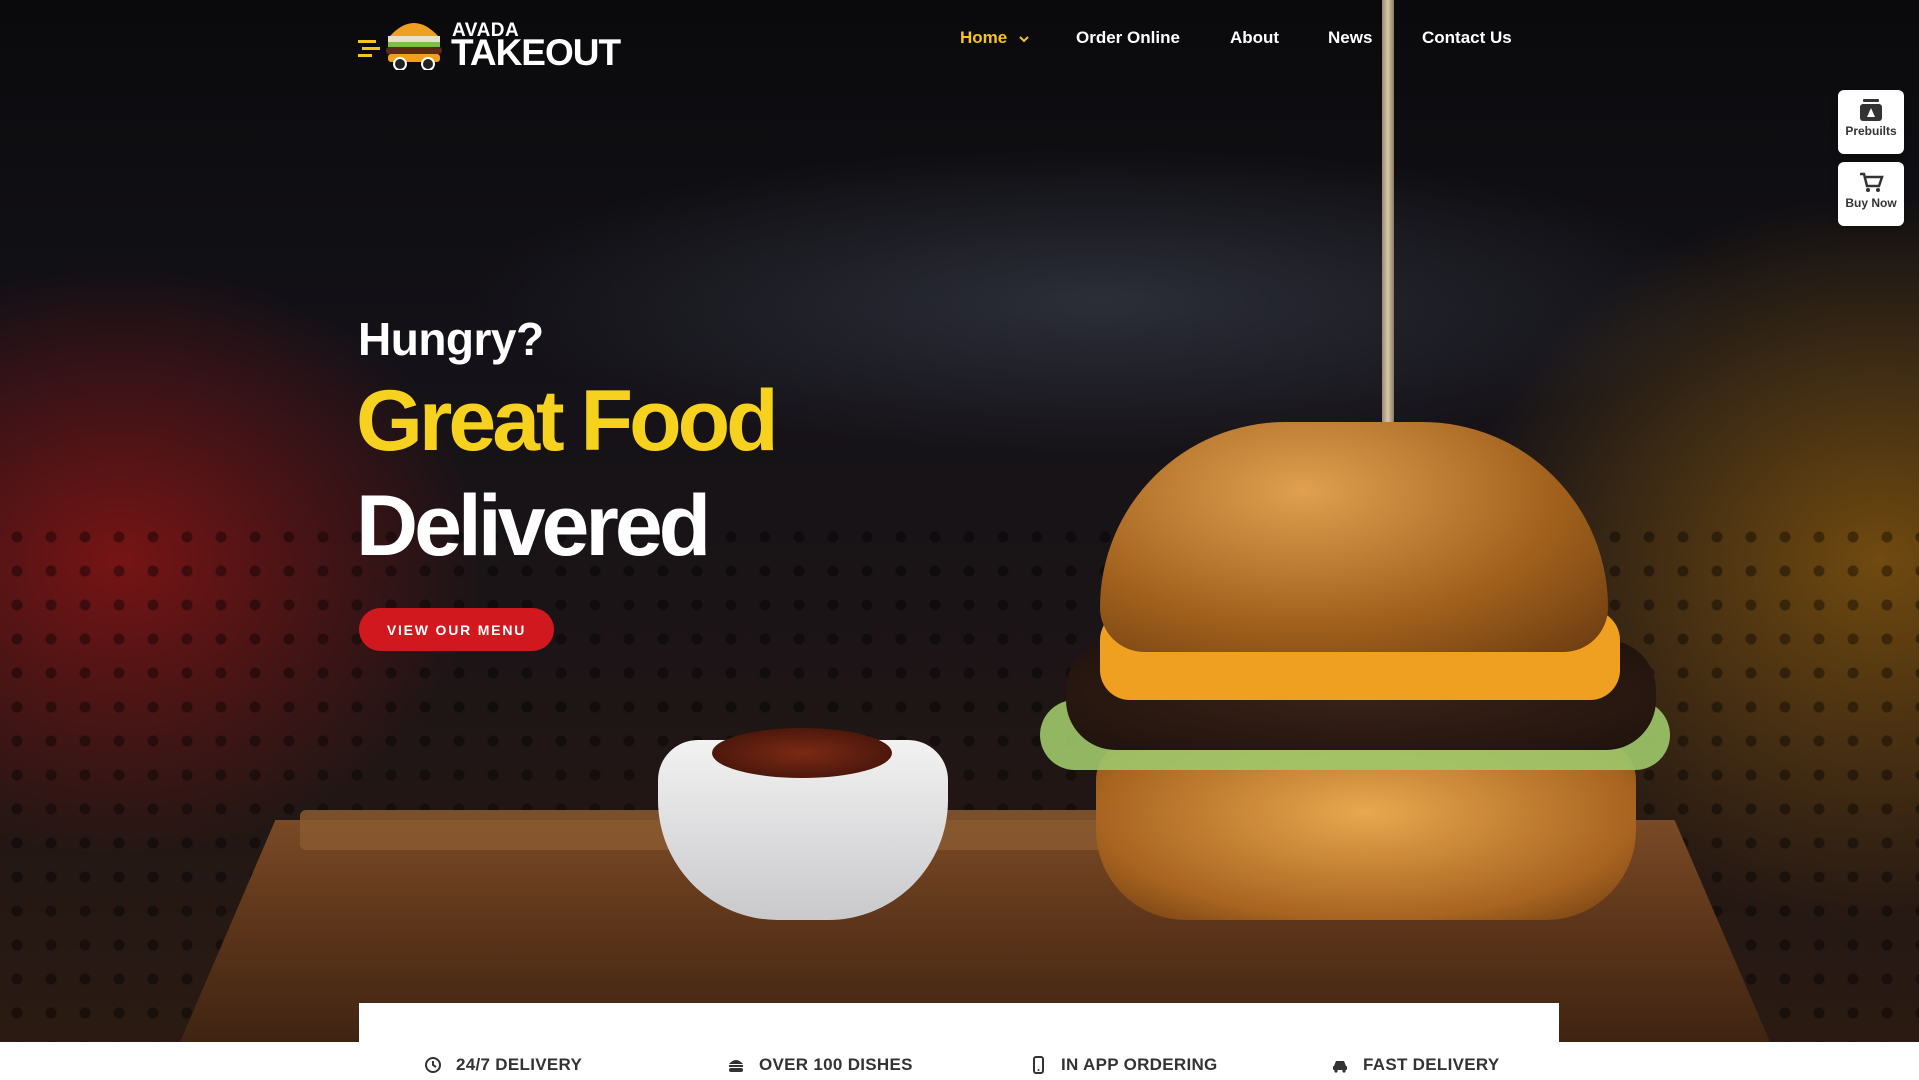 This screenshot has width=1919, height=1080. I want to click on nav-item-contact-us: Contact Us, so click(1467, 38).